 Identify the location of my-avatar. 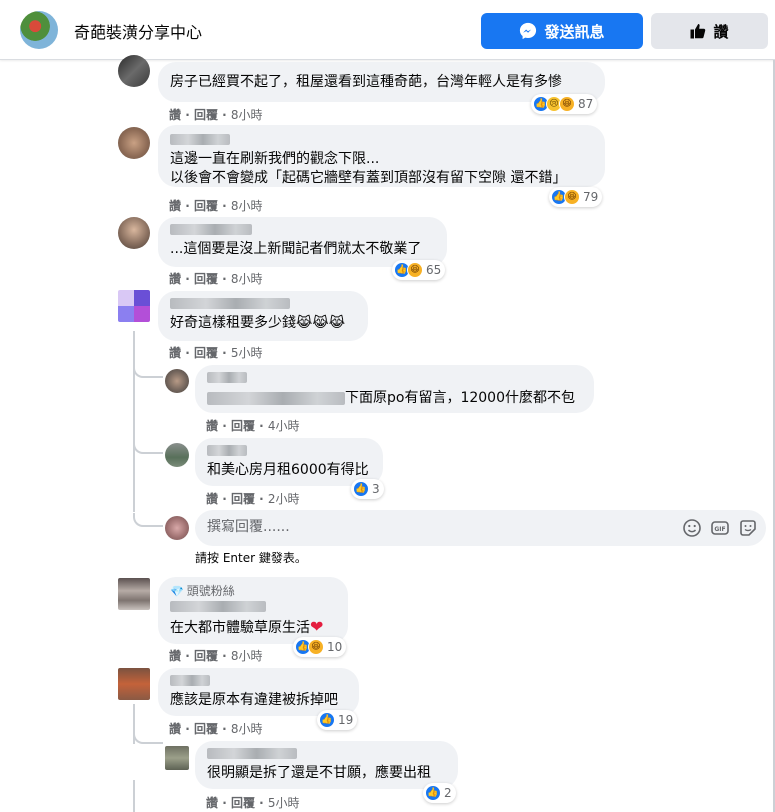
(177, 528).